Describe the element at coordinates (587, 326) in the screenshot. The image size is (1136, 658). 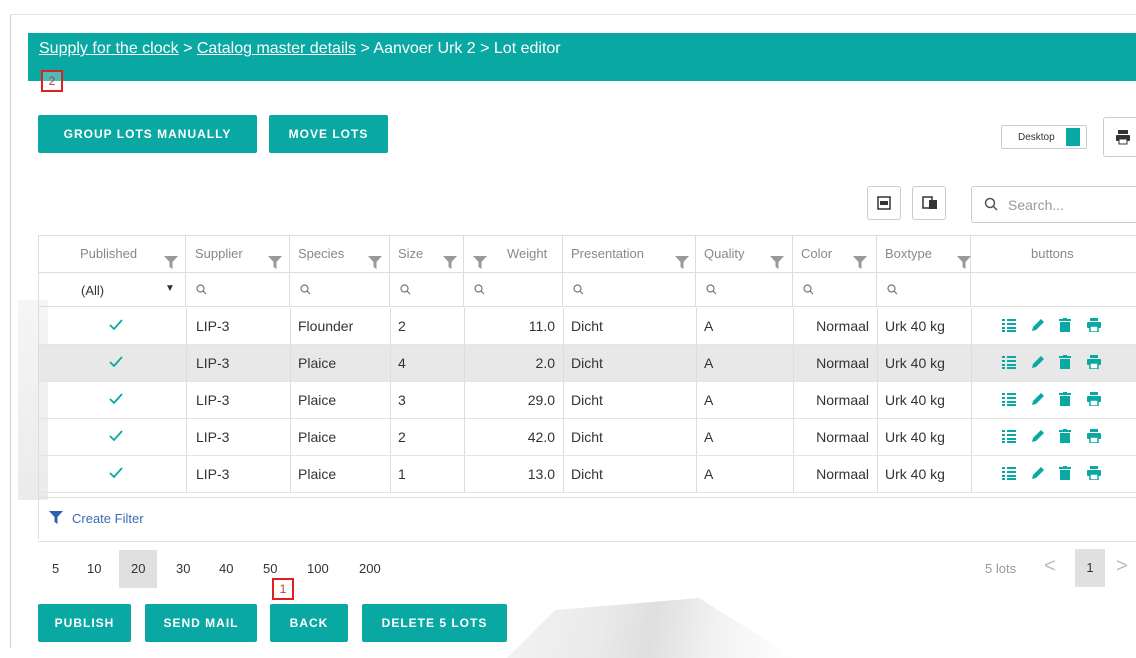
I see `table-row: LIP-3 Flounder 2 Dicht A Urk 40 kg 11.0 Normaal` at that location.